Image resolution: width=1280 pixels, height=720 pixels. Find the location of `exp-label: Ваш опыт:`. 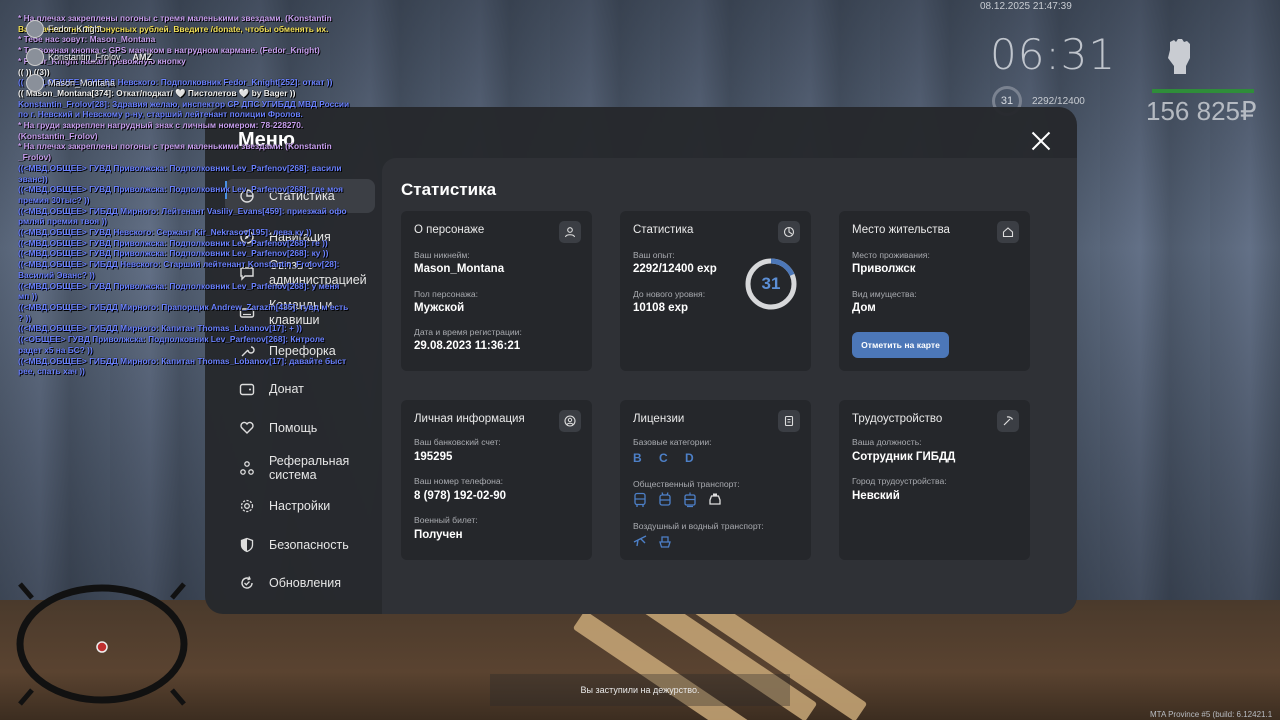

exp-label: Ваш опыт: is located at coordinates (654, 255).